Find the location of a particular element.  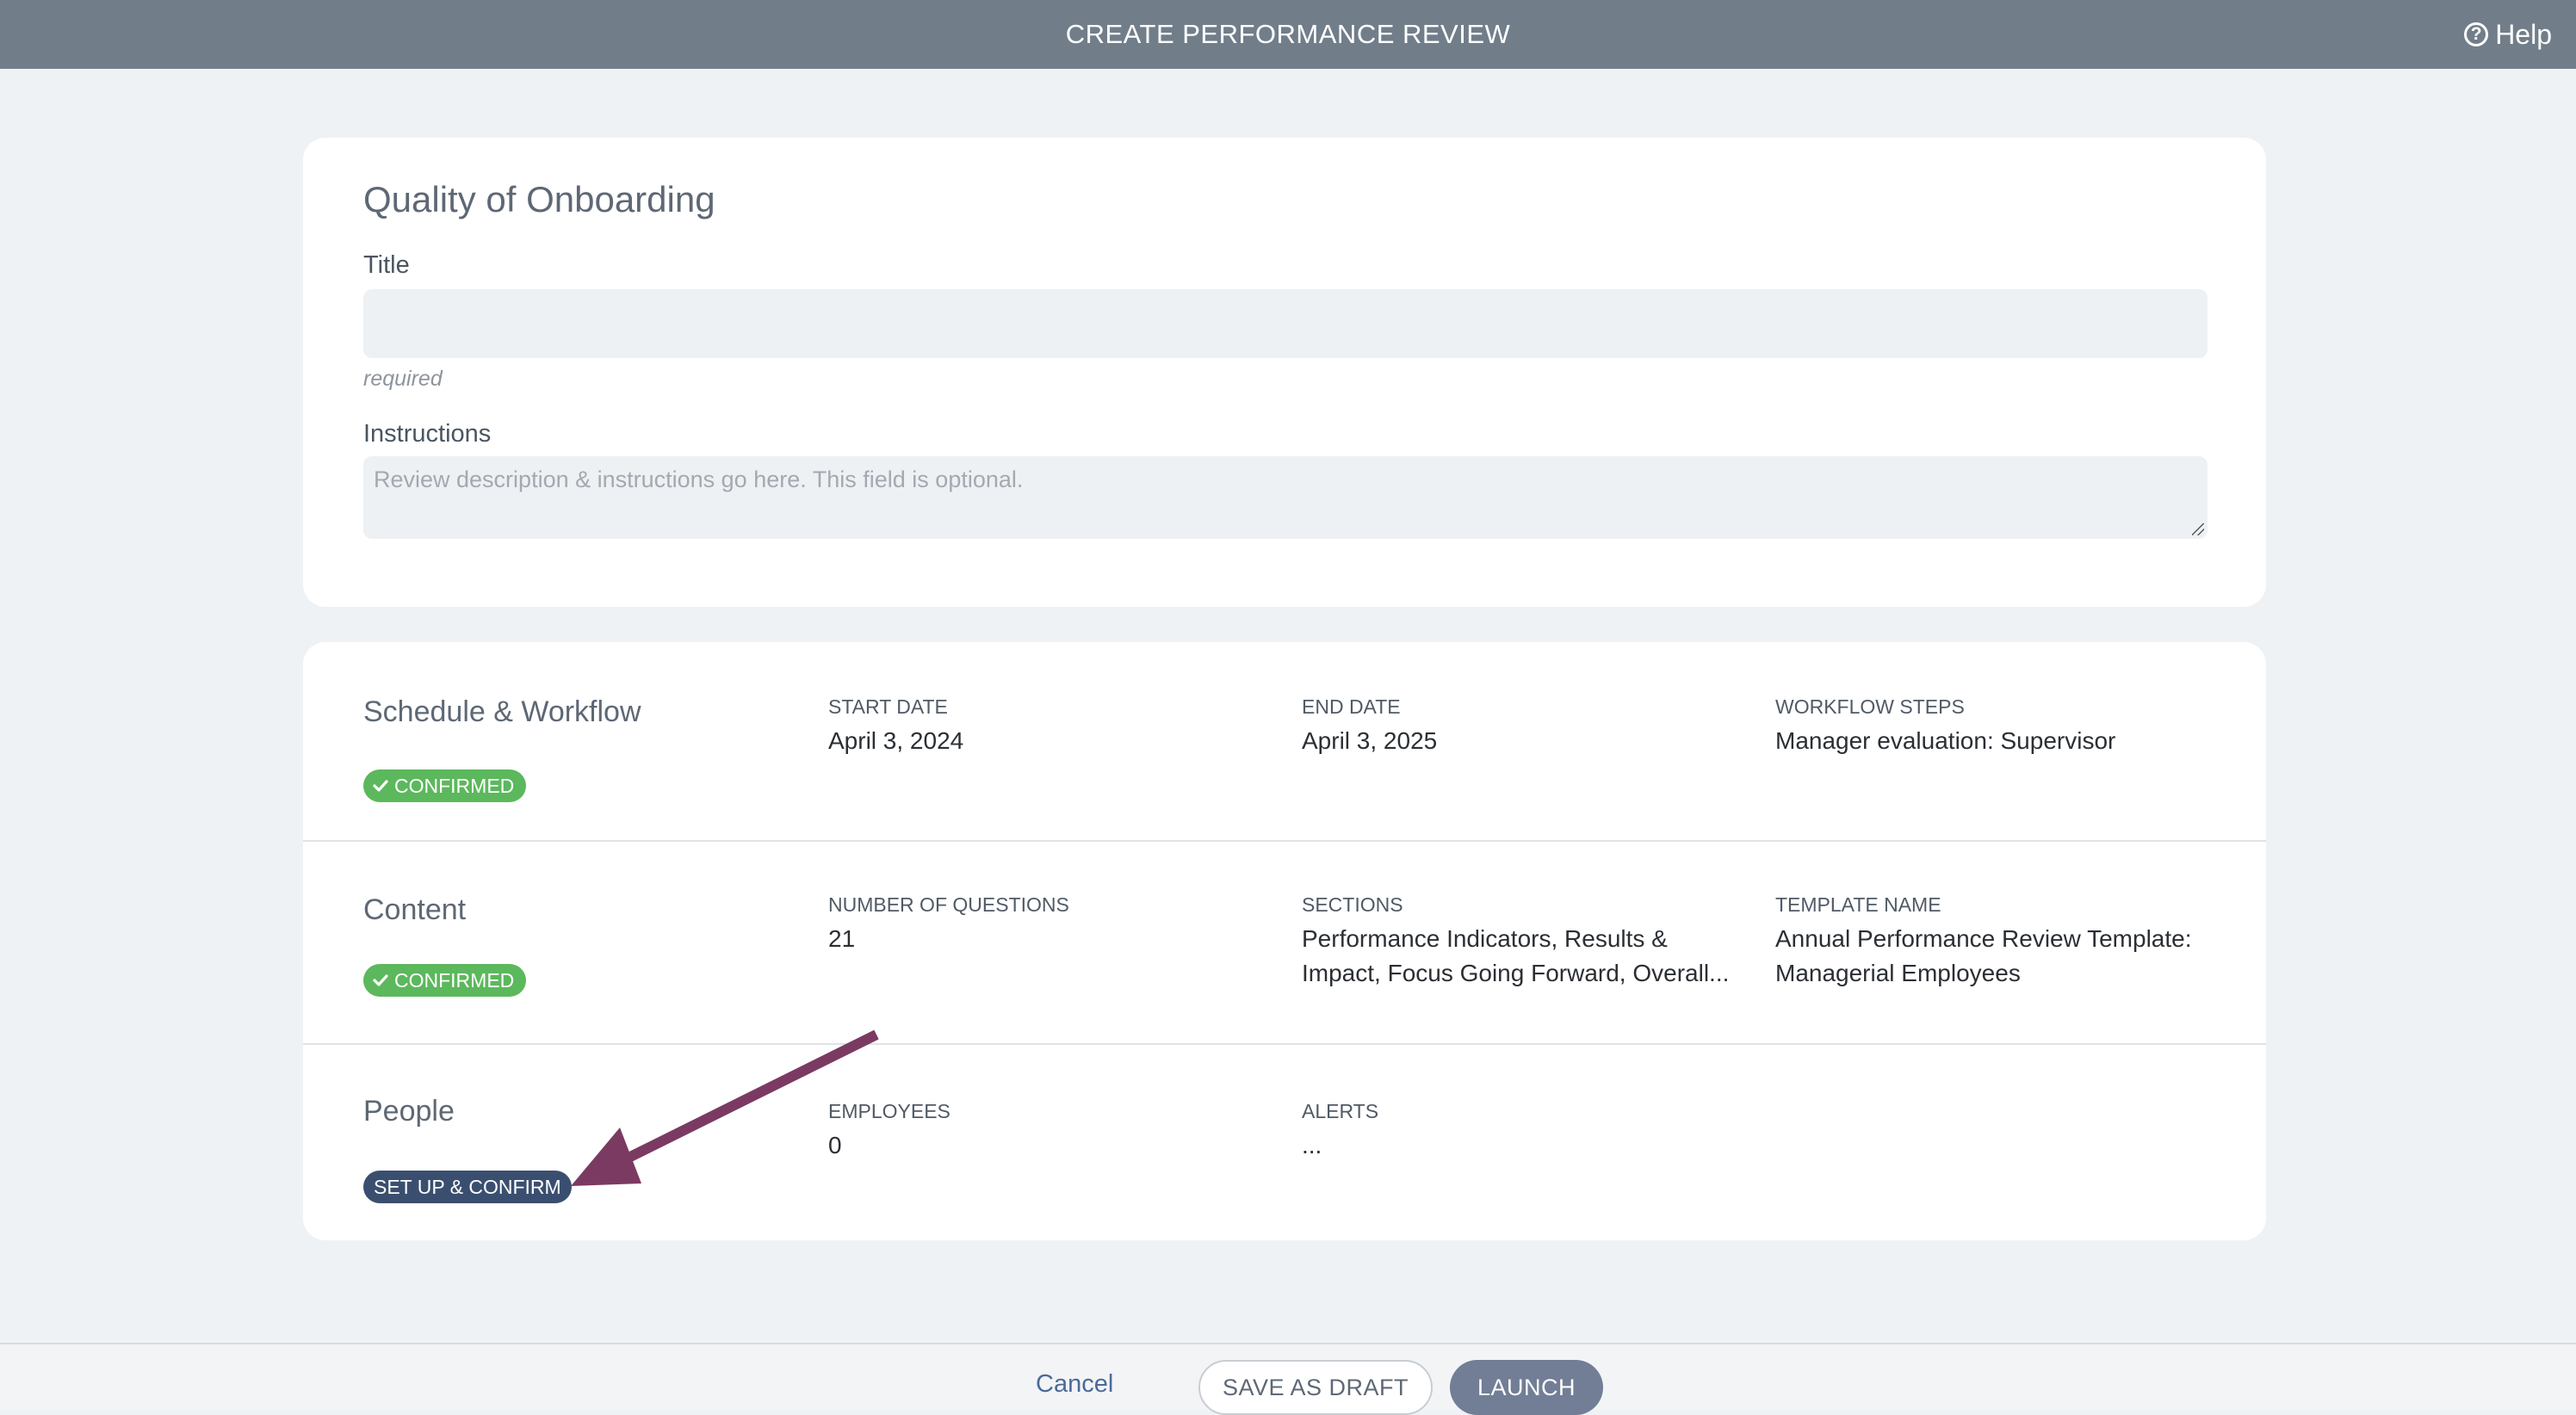

title-label: Title is located at coordinates (387, 265).